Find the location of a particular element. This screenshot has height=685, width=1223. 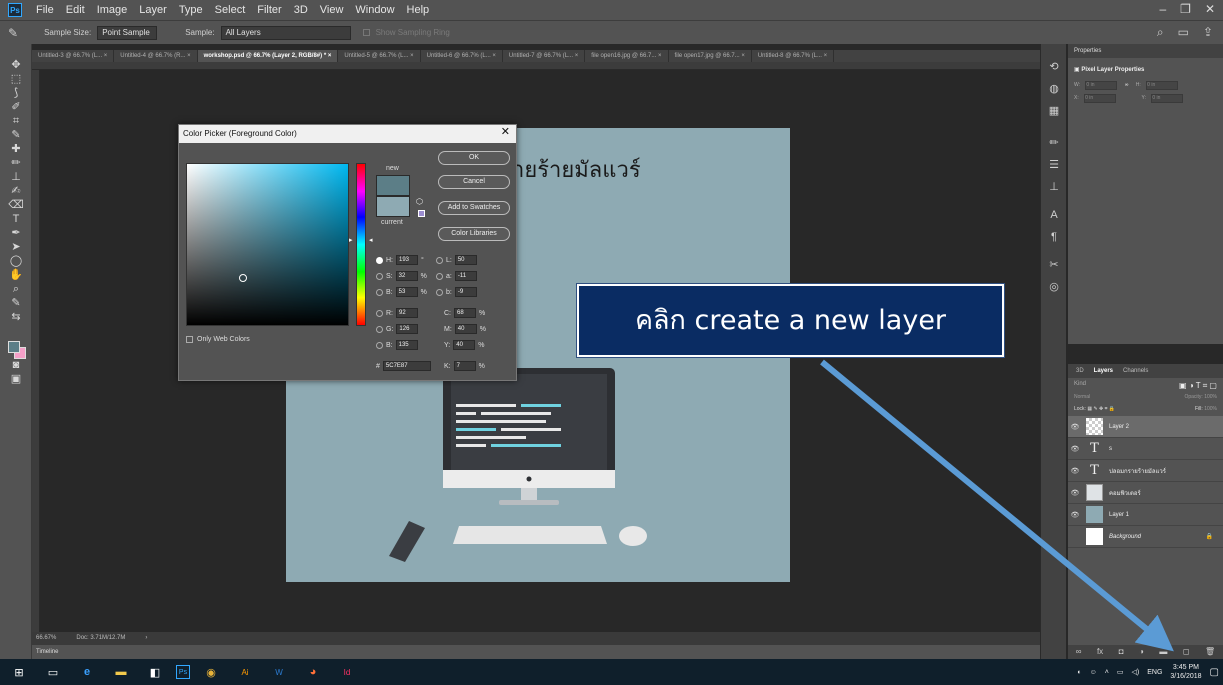

pen-tool-icon: ✒ is located at coordinates (16, 233).